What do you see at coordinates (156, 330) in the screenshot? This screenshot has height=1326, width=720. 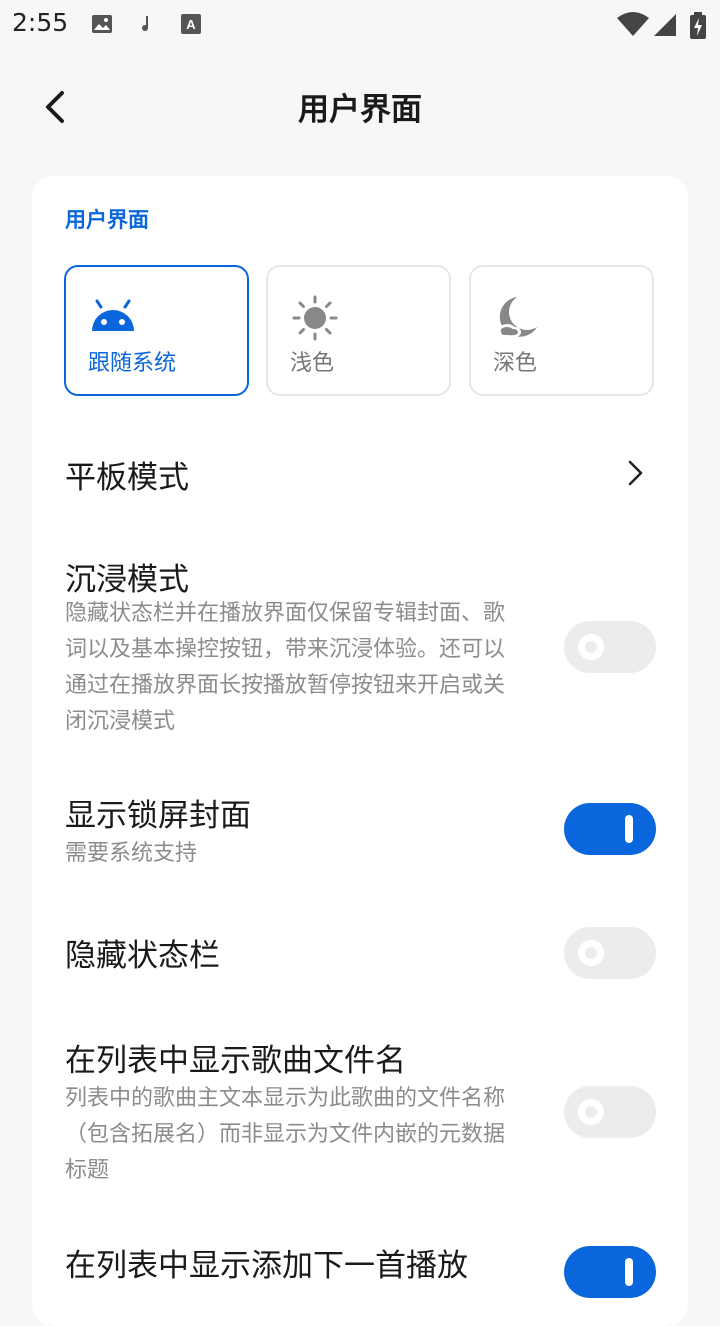 I see `theme-option-follow-system: 跟随系统` at bounding box center [156, 330].